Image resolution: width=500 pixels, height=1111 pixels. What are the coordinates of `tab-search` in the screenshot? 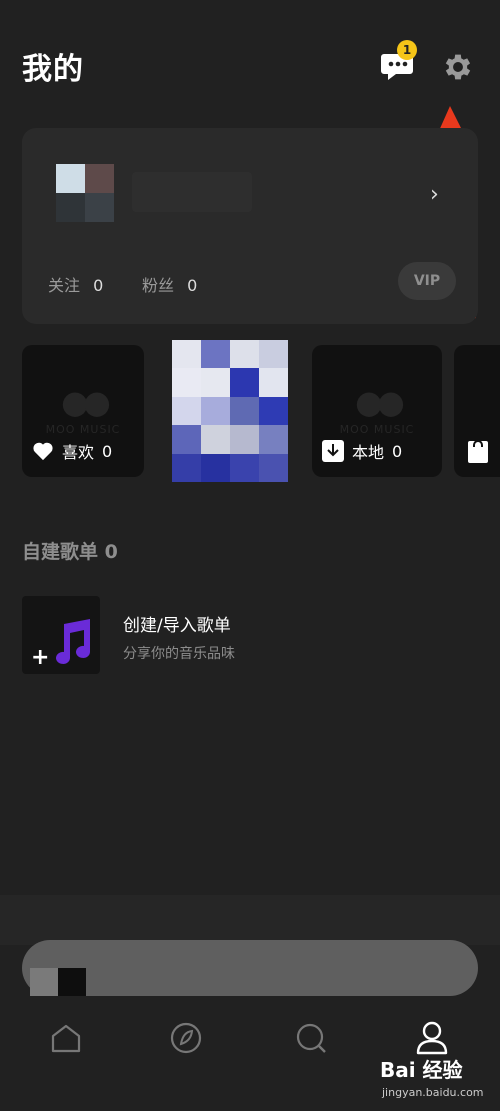 It's located at (311, 1038).